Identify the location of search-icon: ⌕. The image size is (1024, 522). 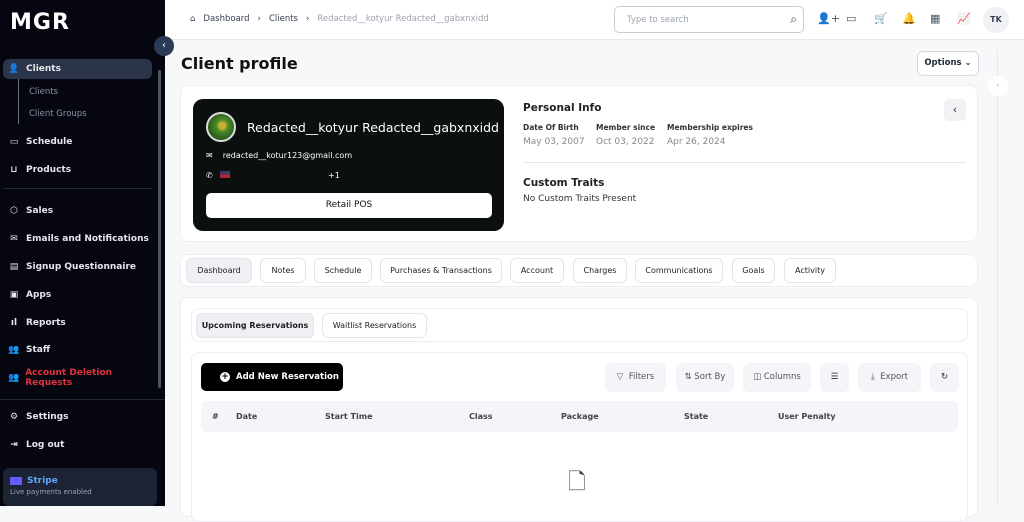
(793, 19).